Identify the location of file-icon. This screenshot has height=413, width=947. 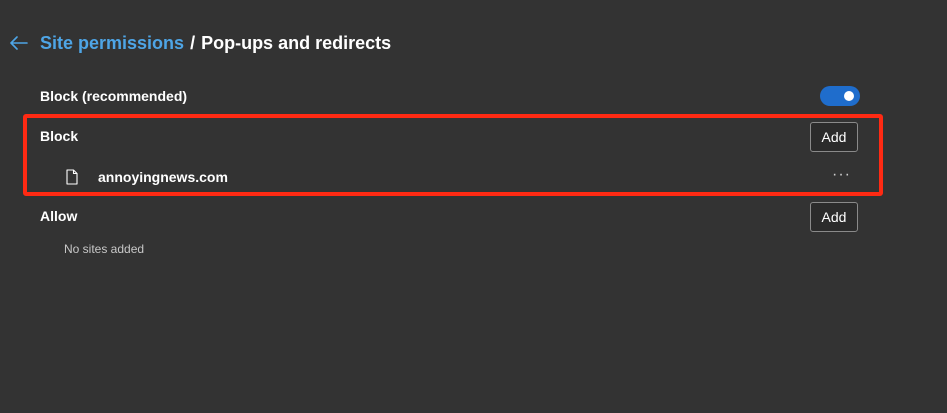
(72, 177).